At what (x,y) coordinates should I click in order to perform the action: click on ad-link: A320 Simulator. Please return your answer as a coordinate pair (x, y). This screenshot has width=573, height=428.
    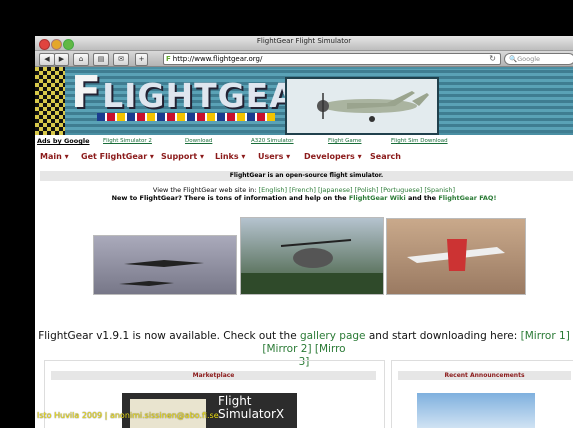
    Looking at the image, I should click on (272, 141).